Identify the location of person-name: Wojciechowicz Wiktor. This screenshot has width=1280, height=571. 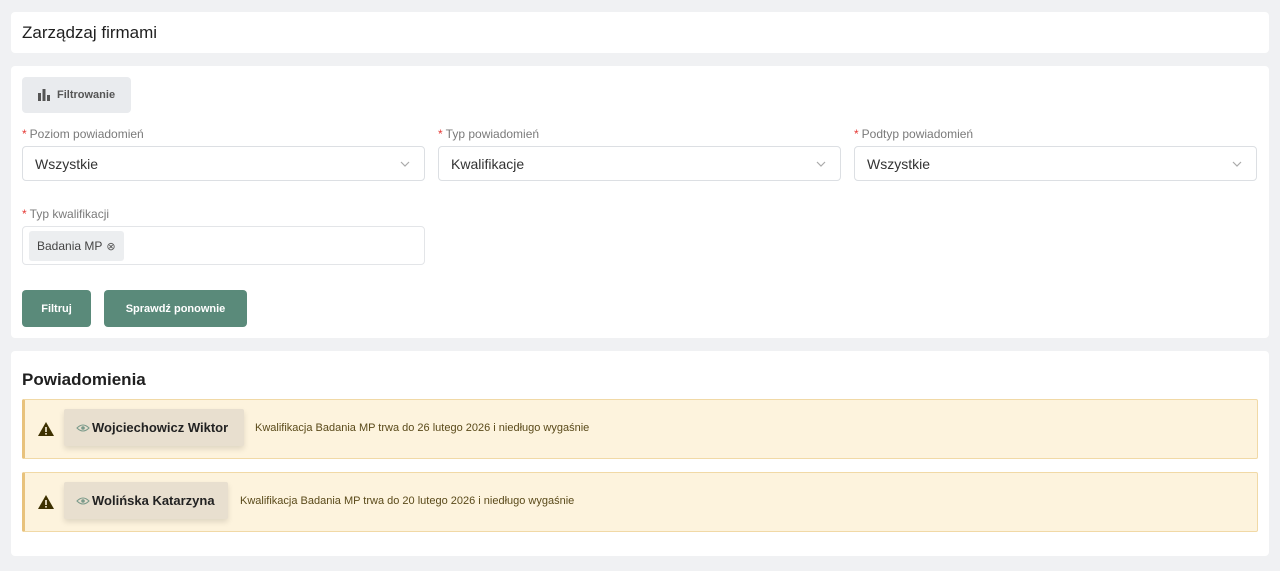
(160, 427).